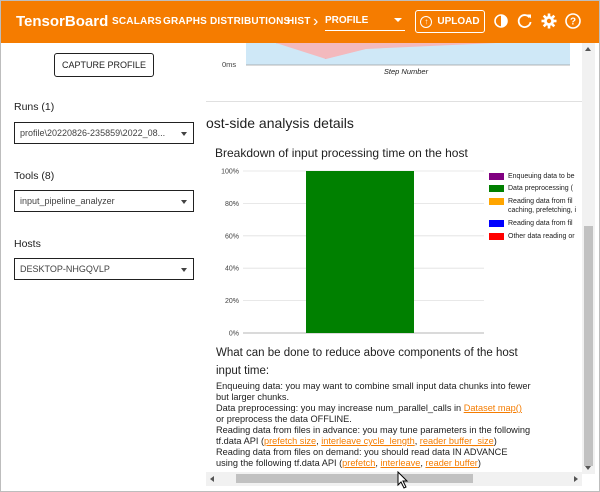 The image size is (600, 492). What do you see at coordinates (457, 441) in the screenshot?
I see `reader-buffer-size-link: reader buffer_size` at bounding box center [457, 441].